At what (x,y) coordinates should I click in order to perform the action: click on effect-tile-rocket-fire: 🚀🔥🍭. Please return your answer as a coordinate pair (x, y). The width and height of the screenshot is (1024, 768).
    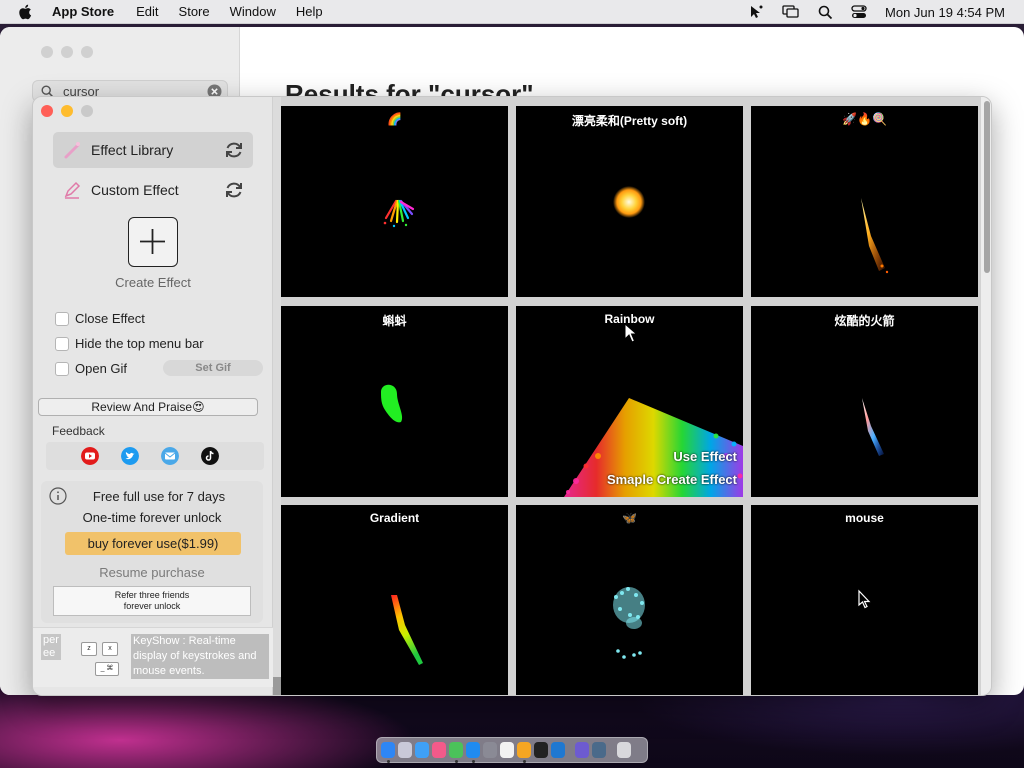
    Looking at the image, I should click on (864, 201).